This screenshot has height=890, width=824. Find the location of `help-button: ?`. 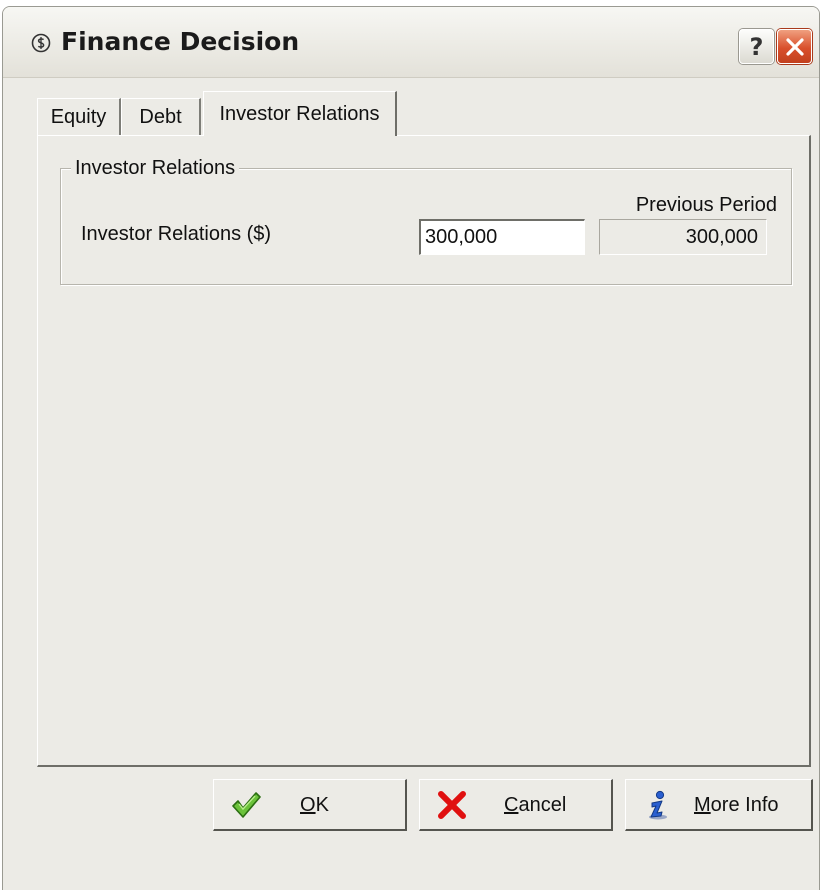

help-button: ? is located at coordinates (756, 46).